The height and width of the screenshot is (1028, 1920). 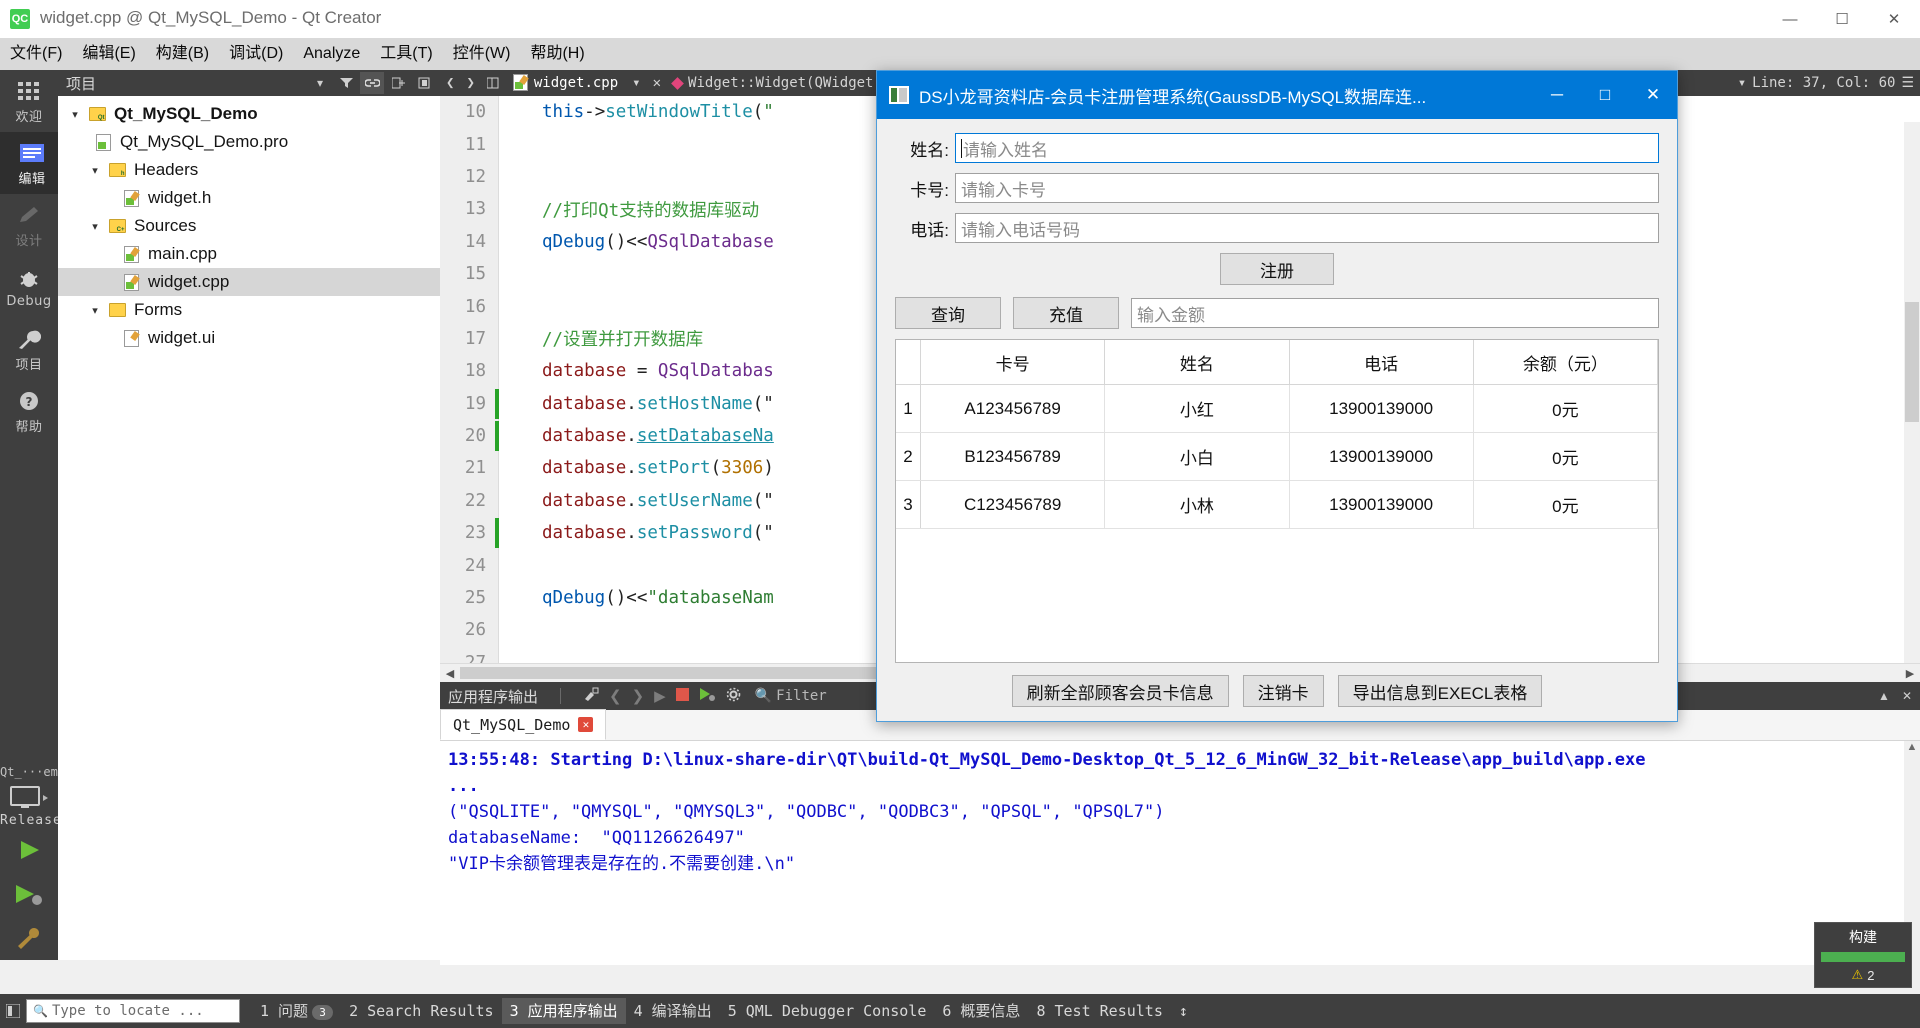 What do you see at coordinates (29, 850) in the screenshot?
I see `run-button` at bounding box center [29, 850].